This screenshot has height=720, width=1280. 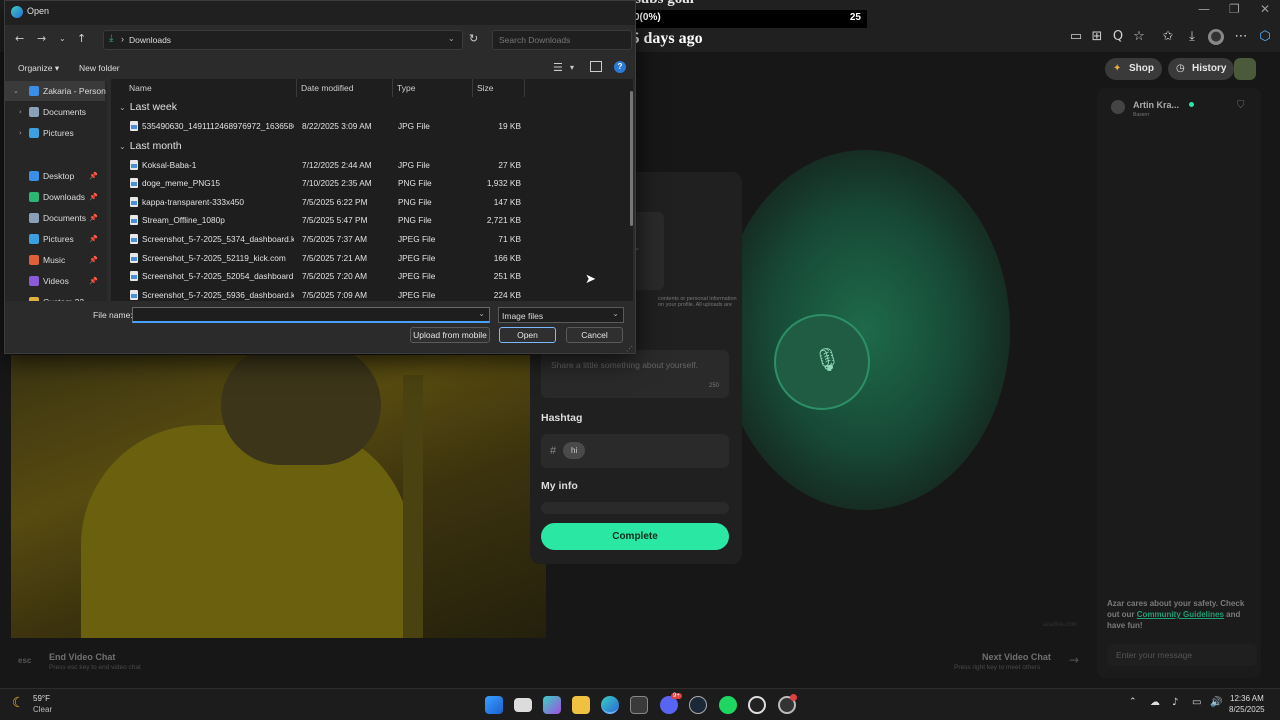 What do you see at coordinates (18, 703) in the screenshot?
I see `weather-moon-icon: ☾` at bounding box center [18, 703].